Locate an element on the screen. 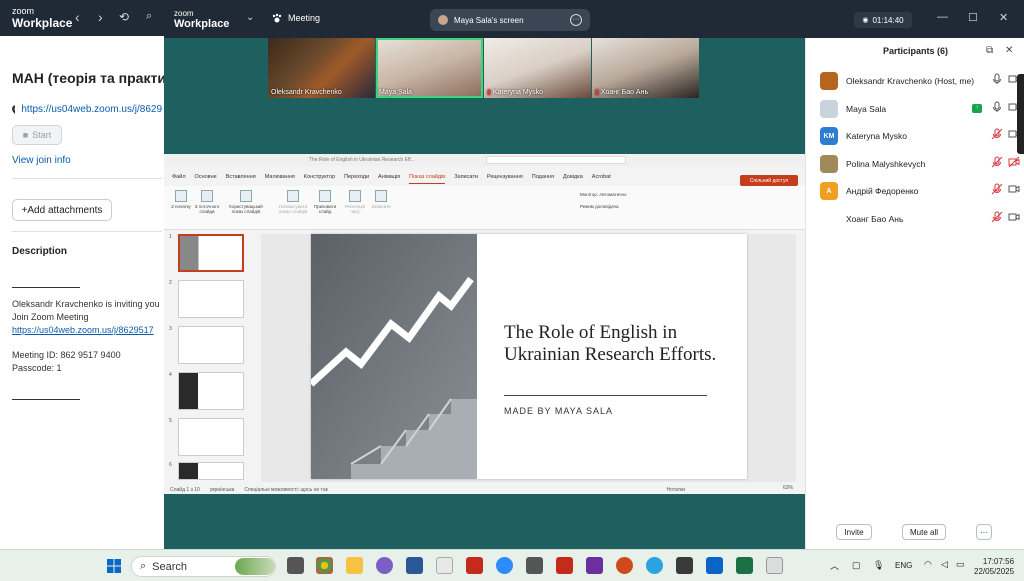 The image size is (1024, 581). ppt-search-box is located at coordinates (556, 160).